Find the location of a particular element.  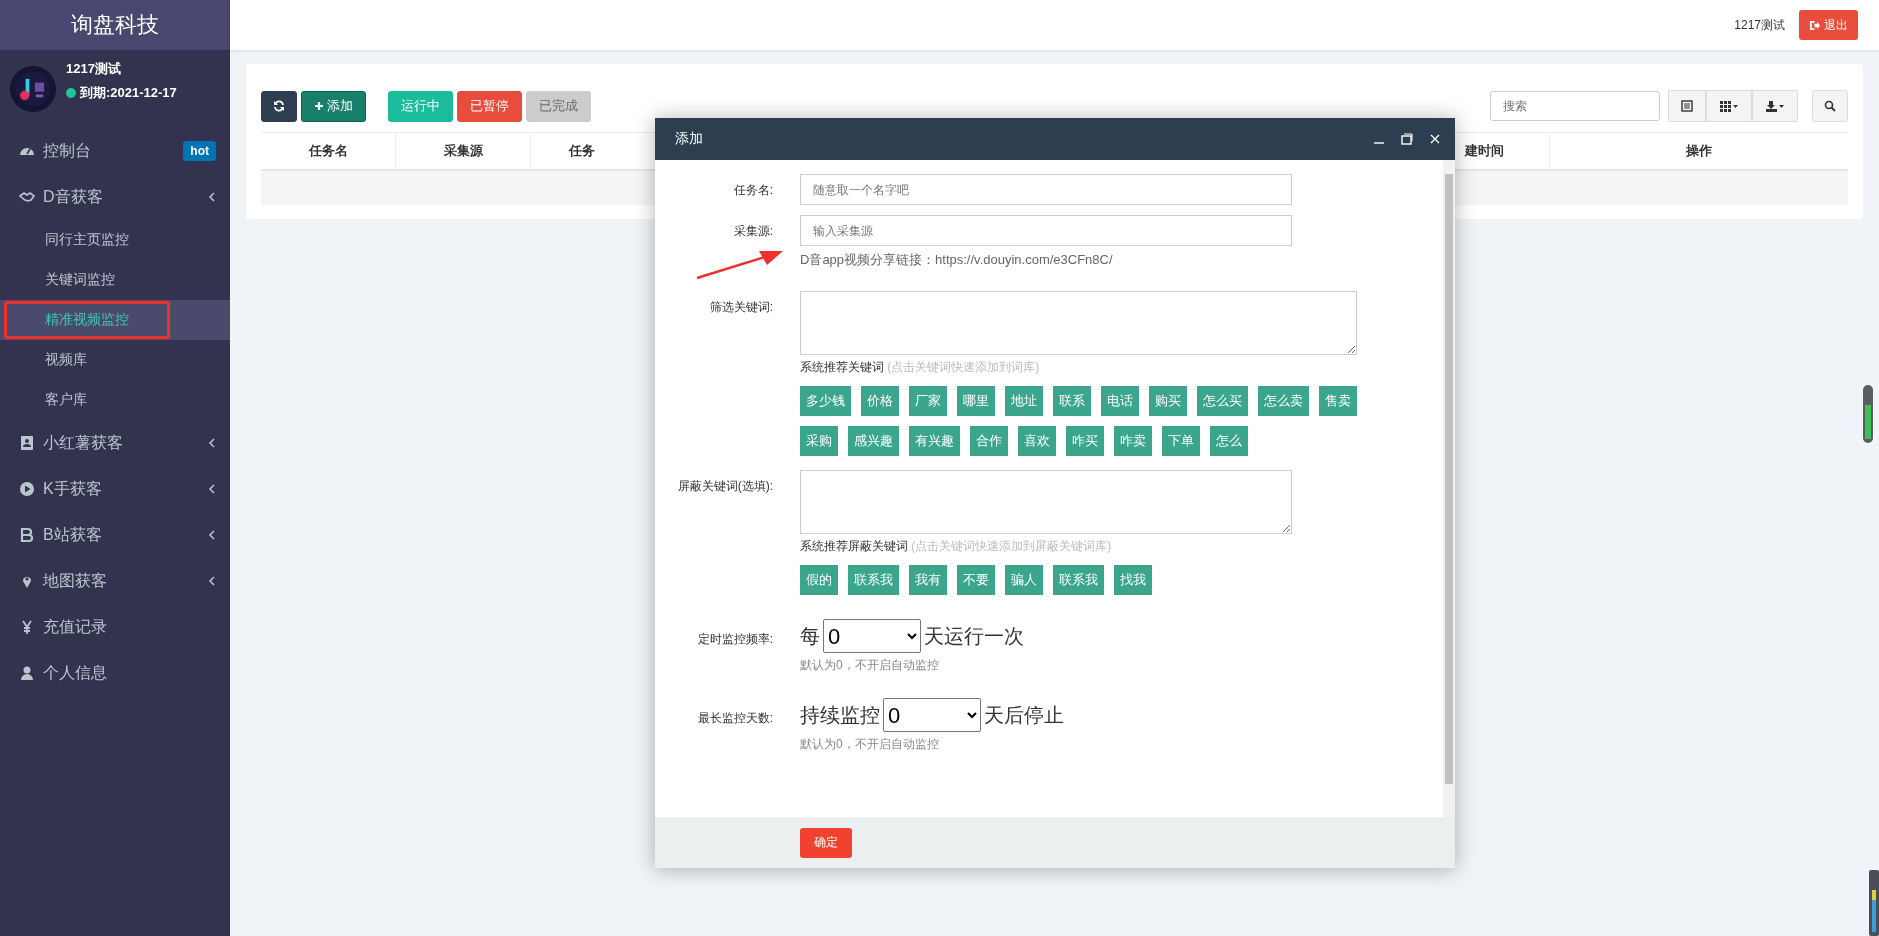

keyword-tag: 我有 is located at coordinates (928, 580).